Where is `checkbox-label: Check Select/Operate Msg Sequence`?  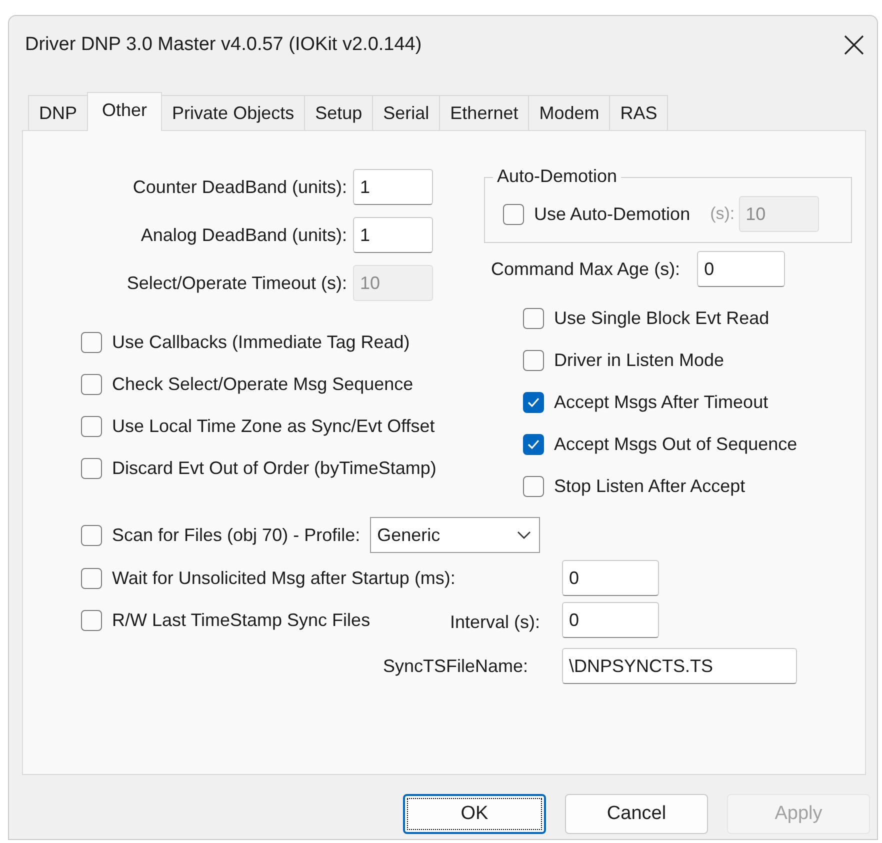
checkbox-label: Check Select/Operate Msg Sequence is located at coordinates (263, 384).